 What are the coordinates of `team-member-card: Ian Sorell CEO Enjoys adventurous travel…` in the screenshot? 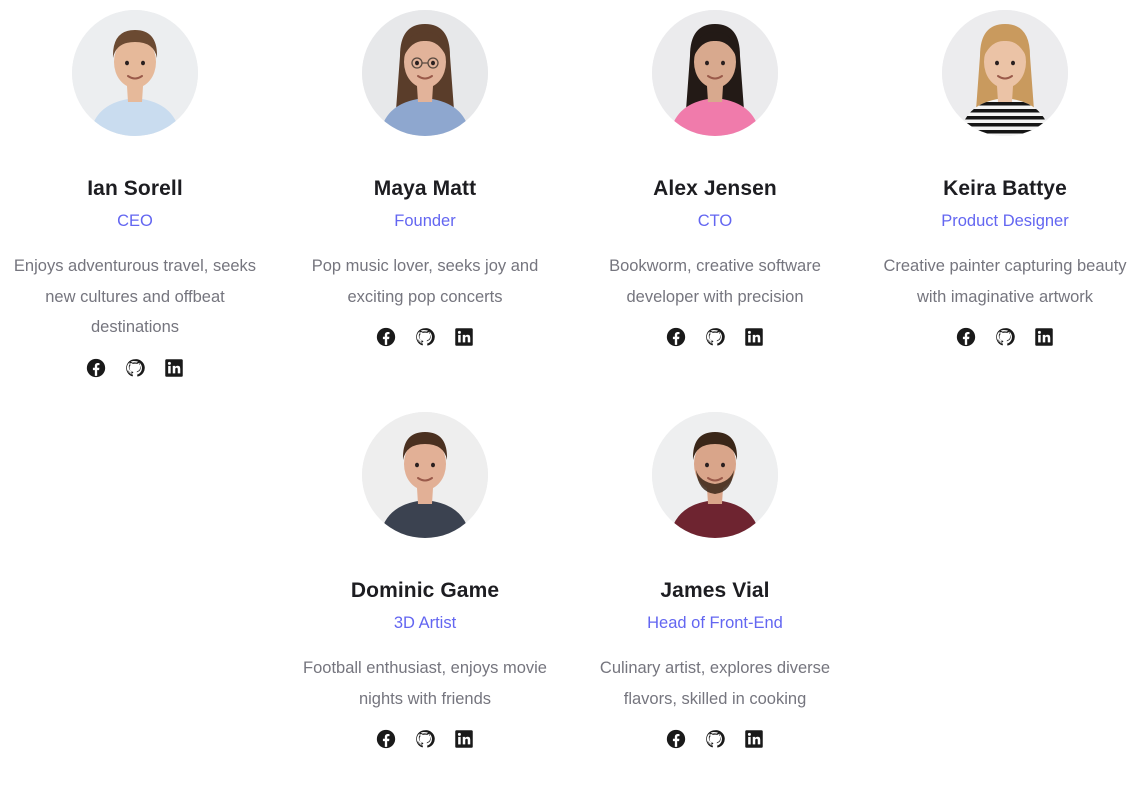 It's located at (137, 194).